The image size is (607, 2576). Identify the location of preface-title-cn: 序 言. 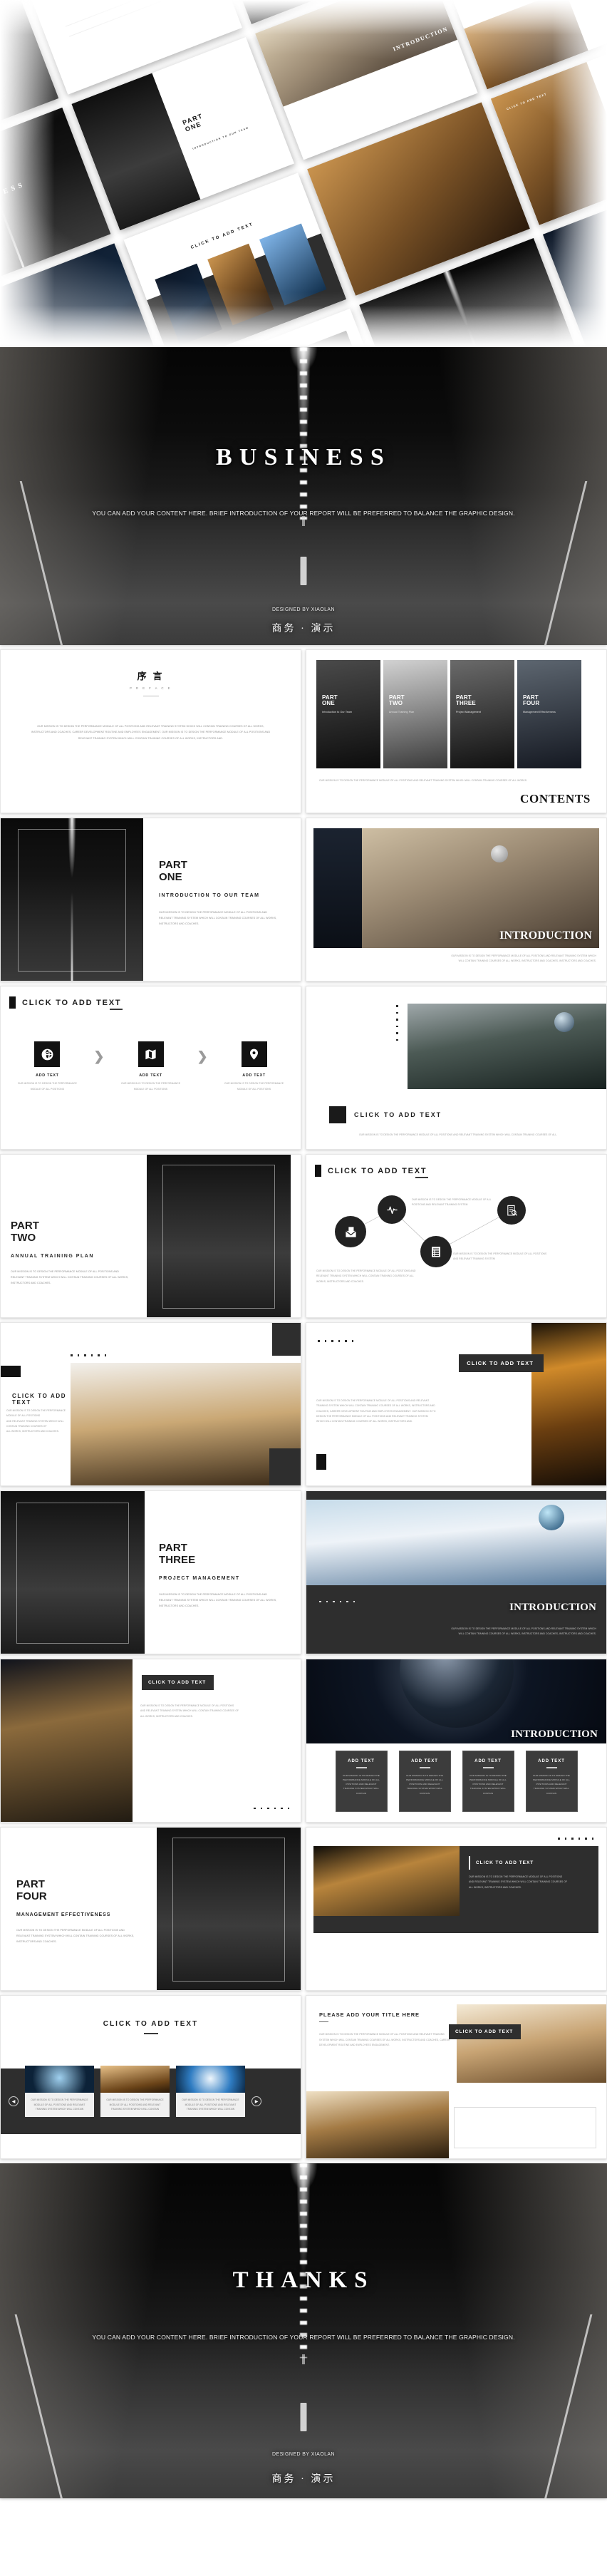
(151, 676).